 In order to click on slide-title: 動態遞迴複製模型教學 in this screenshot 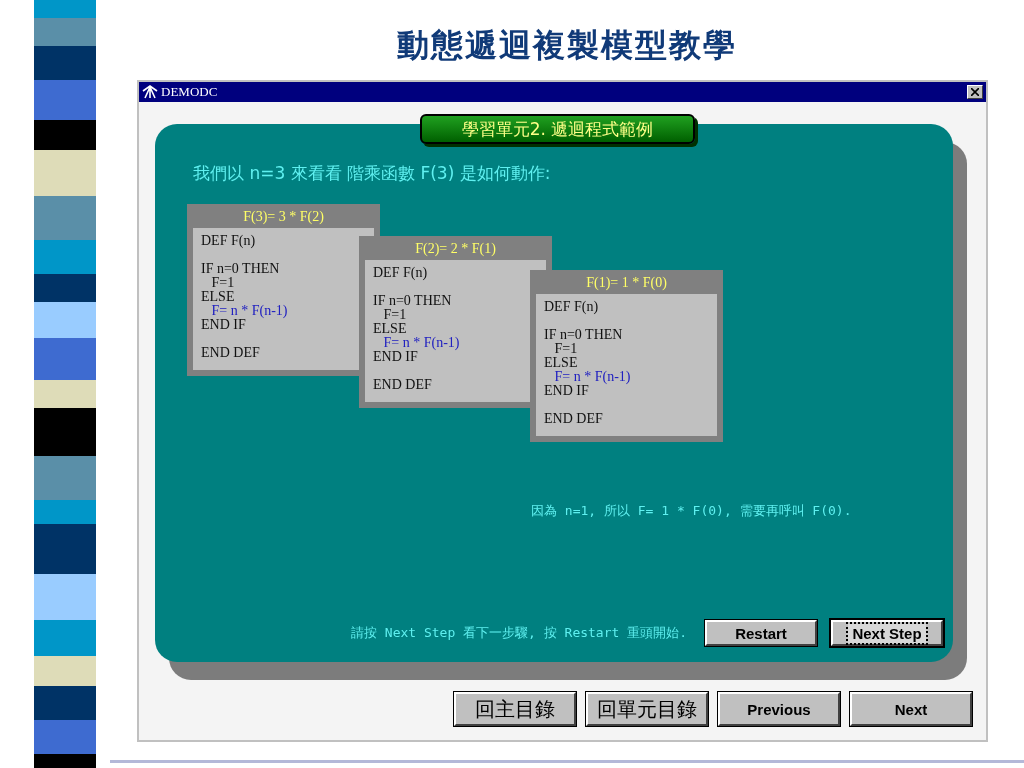, I will do `click(567, 45)`.